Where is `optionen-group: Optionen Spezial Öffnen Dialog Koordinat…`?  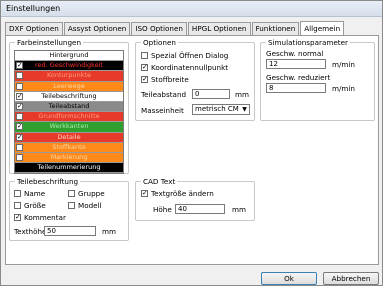
optionen-group: Optionen Spezial Öffnen Dialog Koordinat… is located at coordinates (195, 79).